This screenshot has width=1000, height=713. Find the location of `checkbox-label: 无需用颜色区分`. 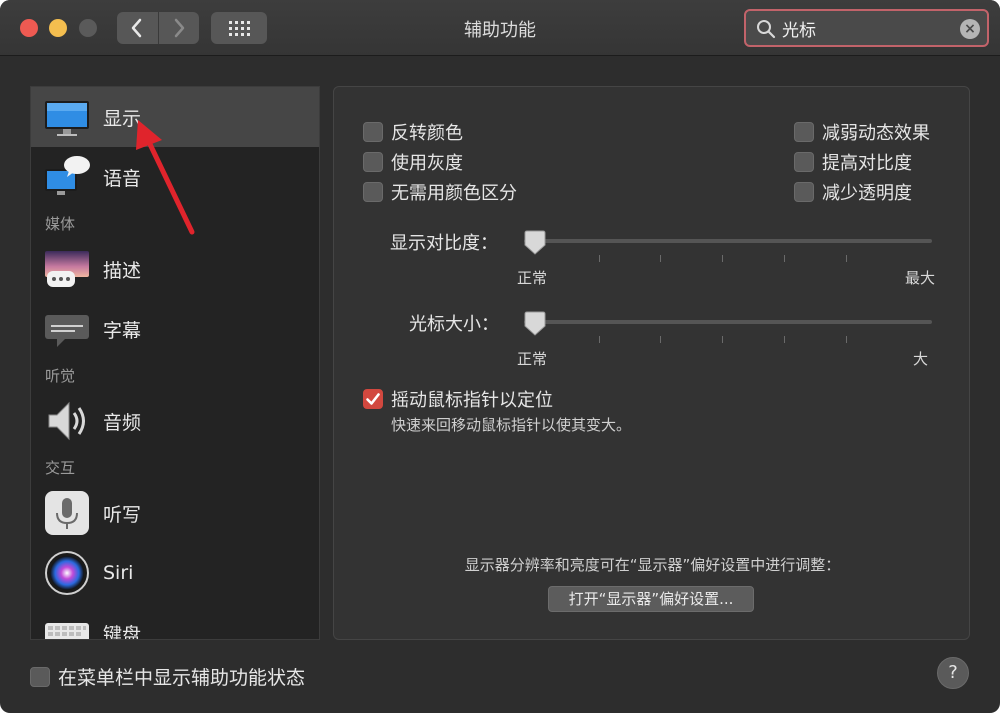

checkbox-label: 无需用颜色区分 is located at coordinates (454, 193).